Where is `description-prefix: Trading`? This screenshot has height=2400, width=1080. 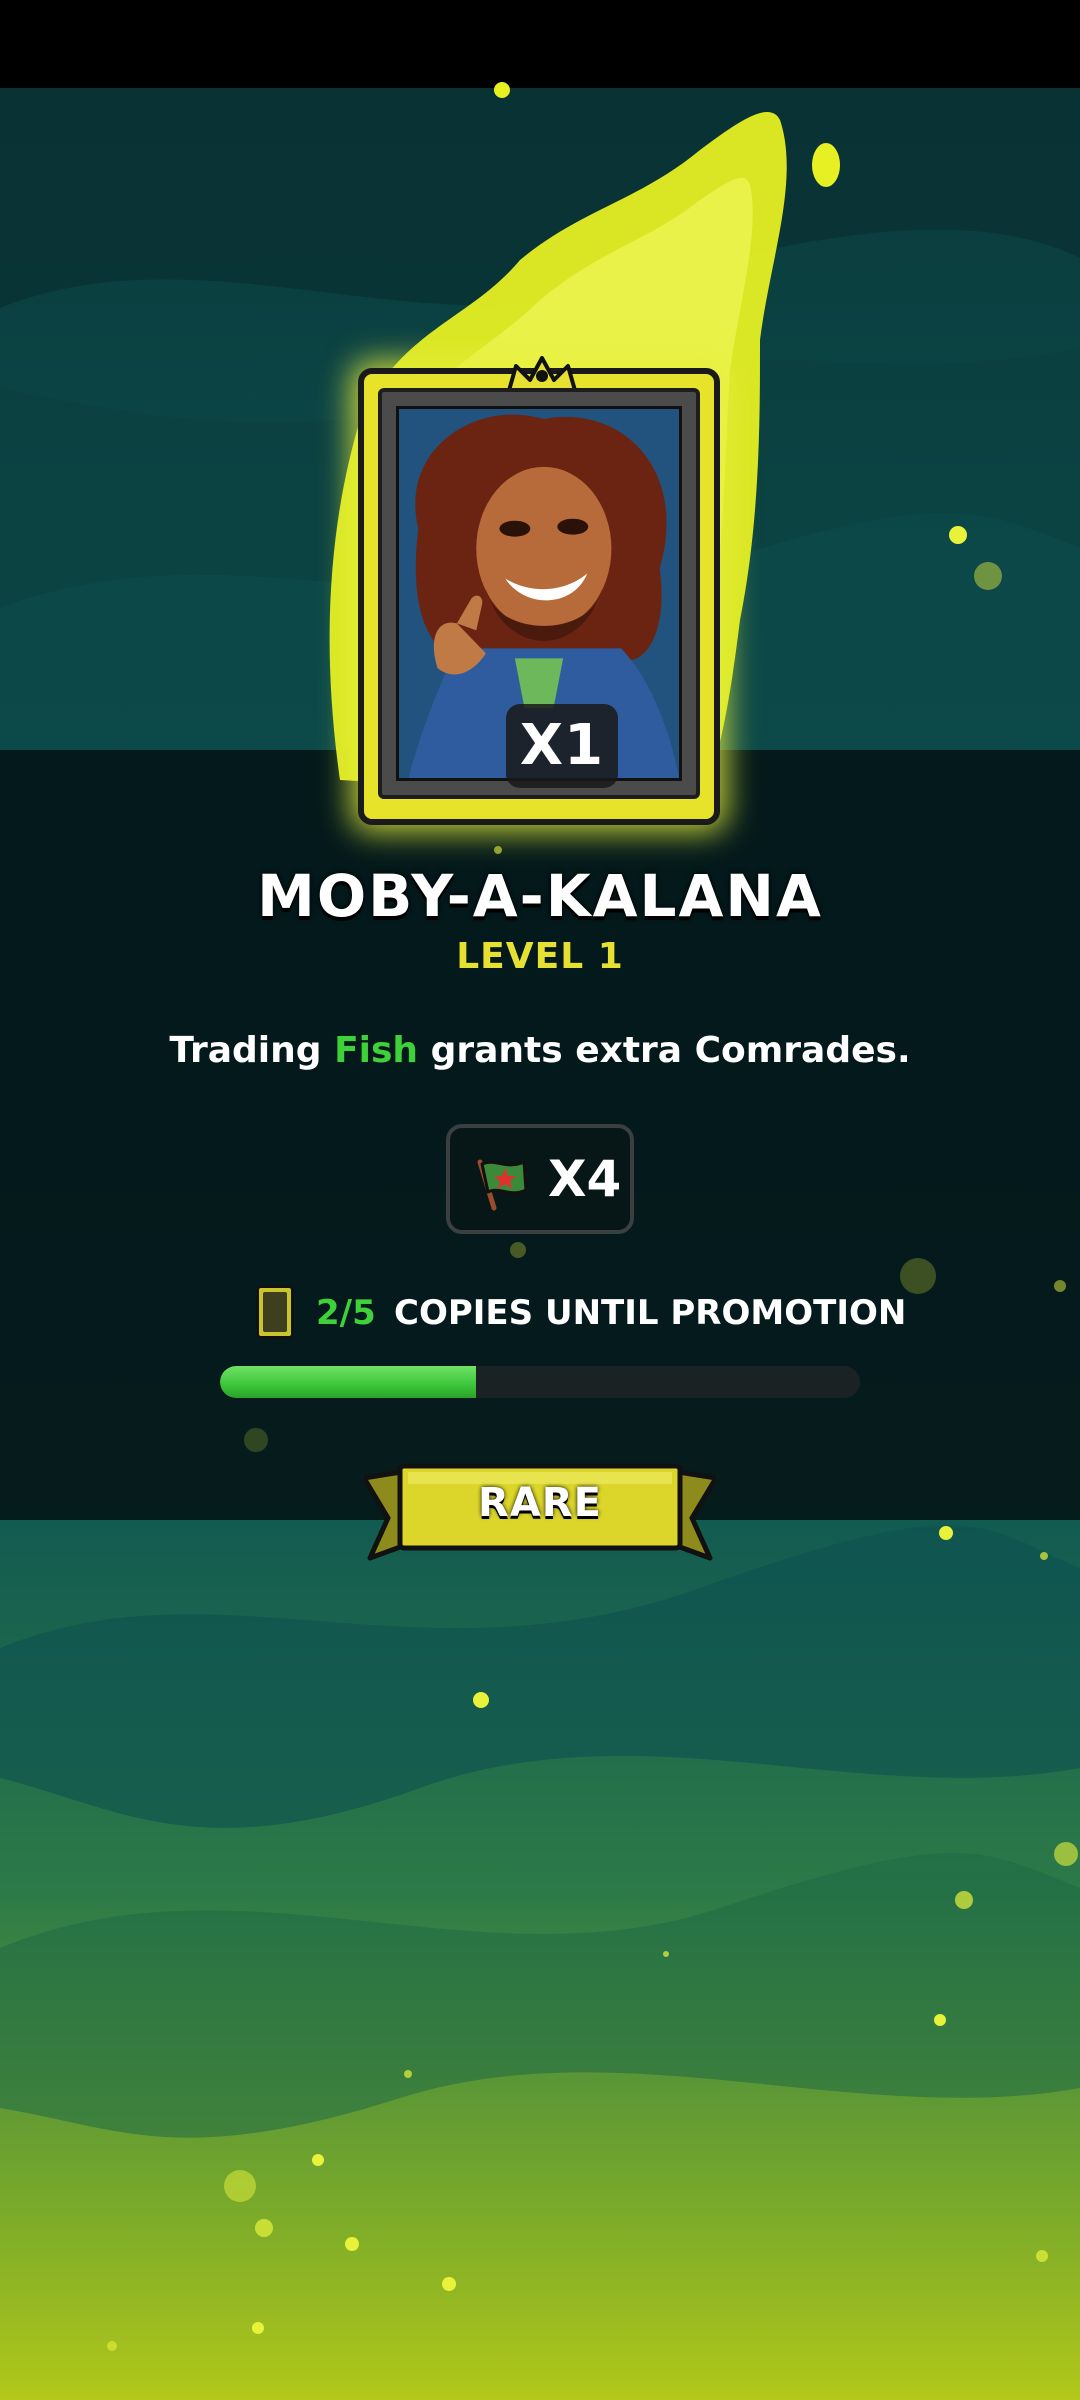 description-prefix: Trading is located at coordinates (252, 1050).